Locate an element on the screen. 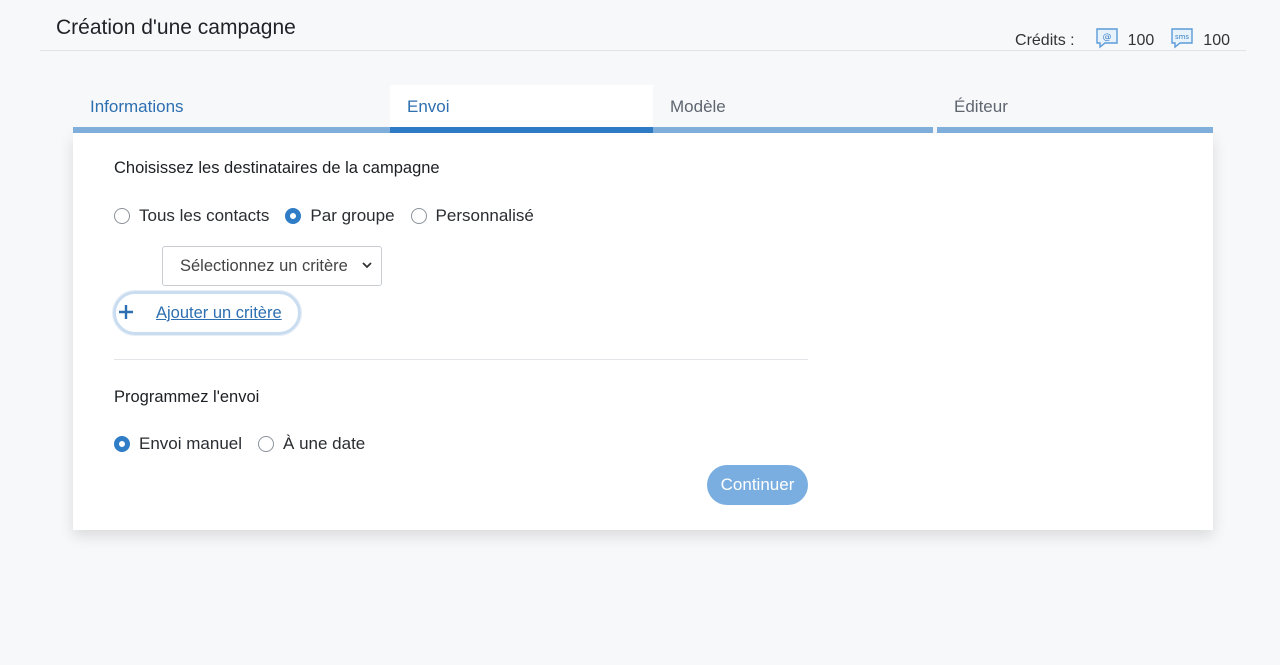 This screenshot has width=1280, height=665. svg-text: sms is located at coordinates (1182, 37).